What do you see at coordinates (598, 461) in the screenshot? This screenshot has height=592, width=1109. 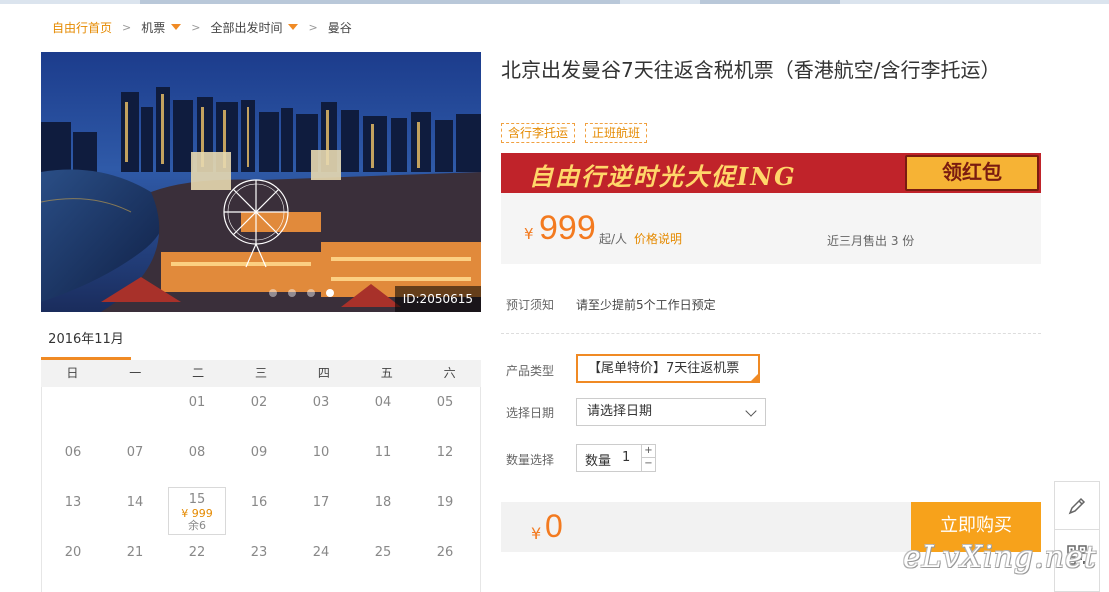 I see `quantity-inner-label: 数量` at bounding box center [598, 461].